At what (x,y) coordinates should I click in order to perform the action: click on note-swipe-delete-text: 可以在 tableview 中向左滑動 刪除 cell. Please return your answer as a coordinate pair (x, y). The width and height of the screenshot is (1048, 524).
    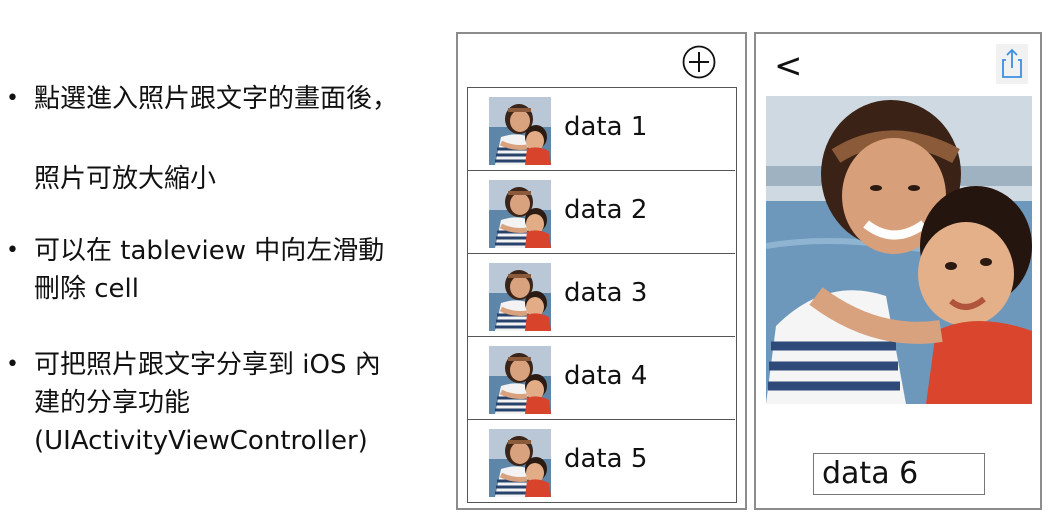
    Looking at the image, I should click on (209, 270).